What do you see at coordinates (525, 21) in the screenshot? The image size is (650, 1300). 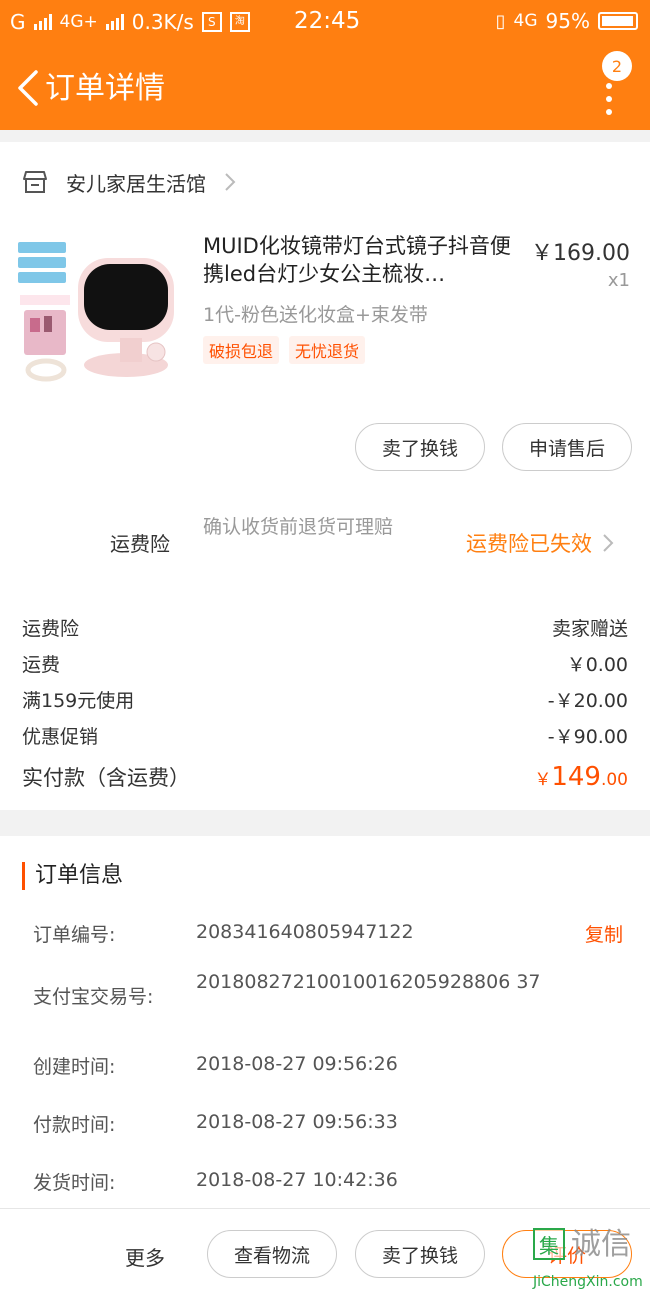 I see `network-label-2: 4G` at bounding box center [525, 21].